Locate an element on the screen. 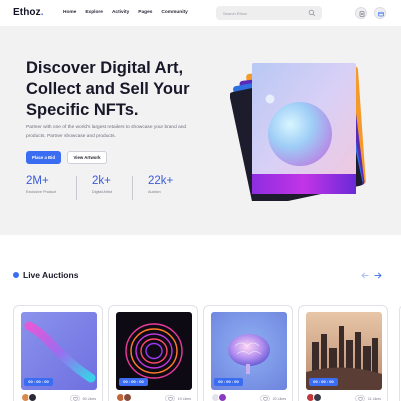  live-indicator-dot is located at coordinates (16, 275).